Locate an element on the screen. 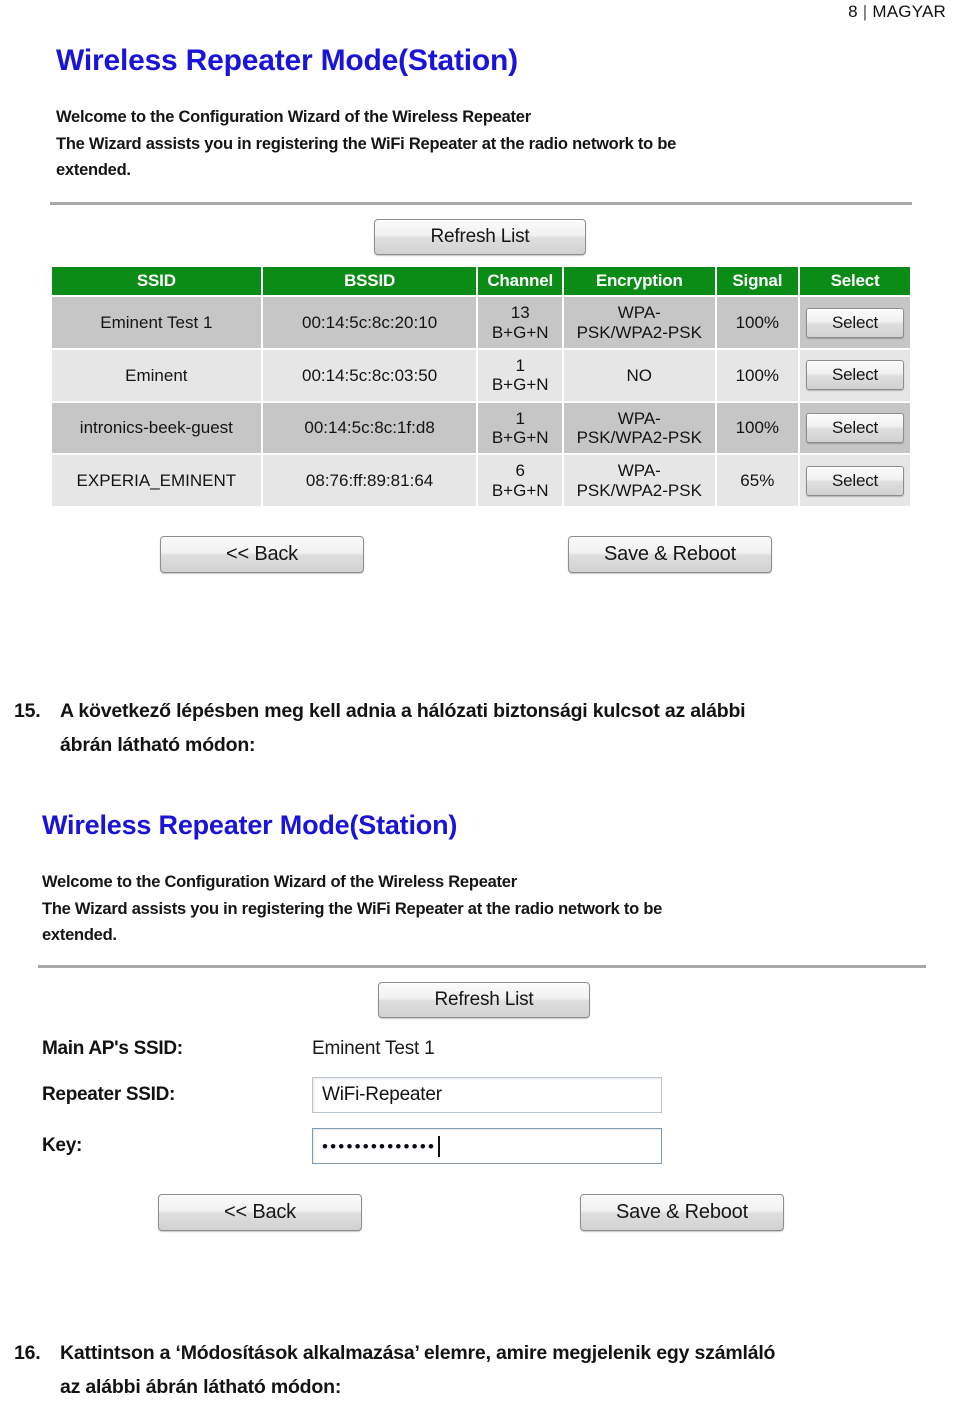  cell-encryption: NO is located at coordinates (639, 375).